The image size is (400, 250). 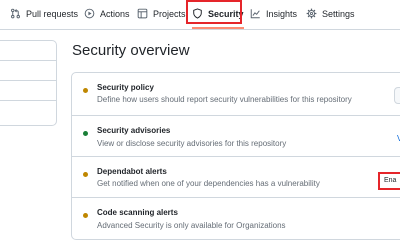 What do you see at coordinates (89, 13) in the screenshot?
I see `play-icon` at bounding box center [89, 13].